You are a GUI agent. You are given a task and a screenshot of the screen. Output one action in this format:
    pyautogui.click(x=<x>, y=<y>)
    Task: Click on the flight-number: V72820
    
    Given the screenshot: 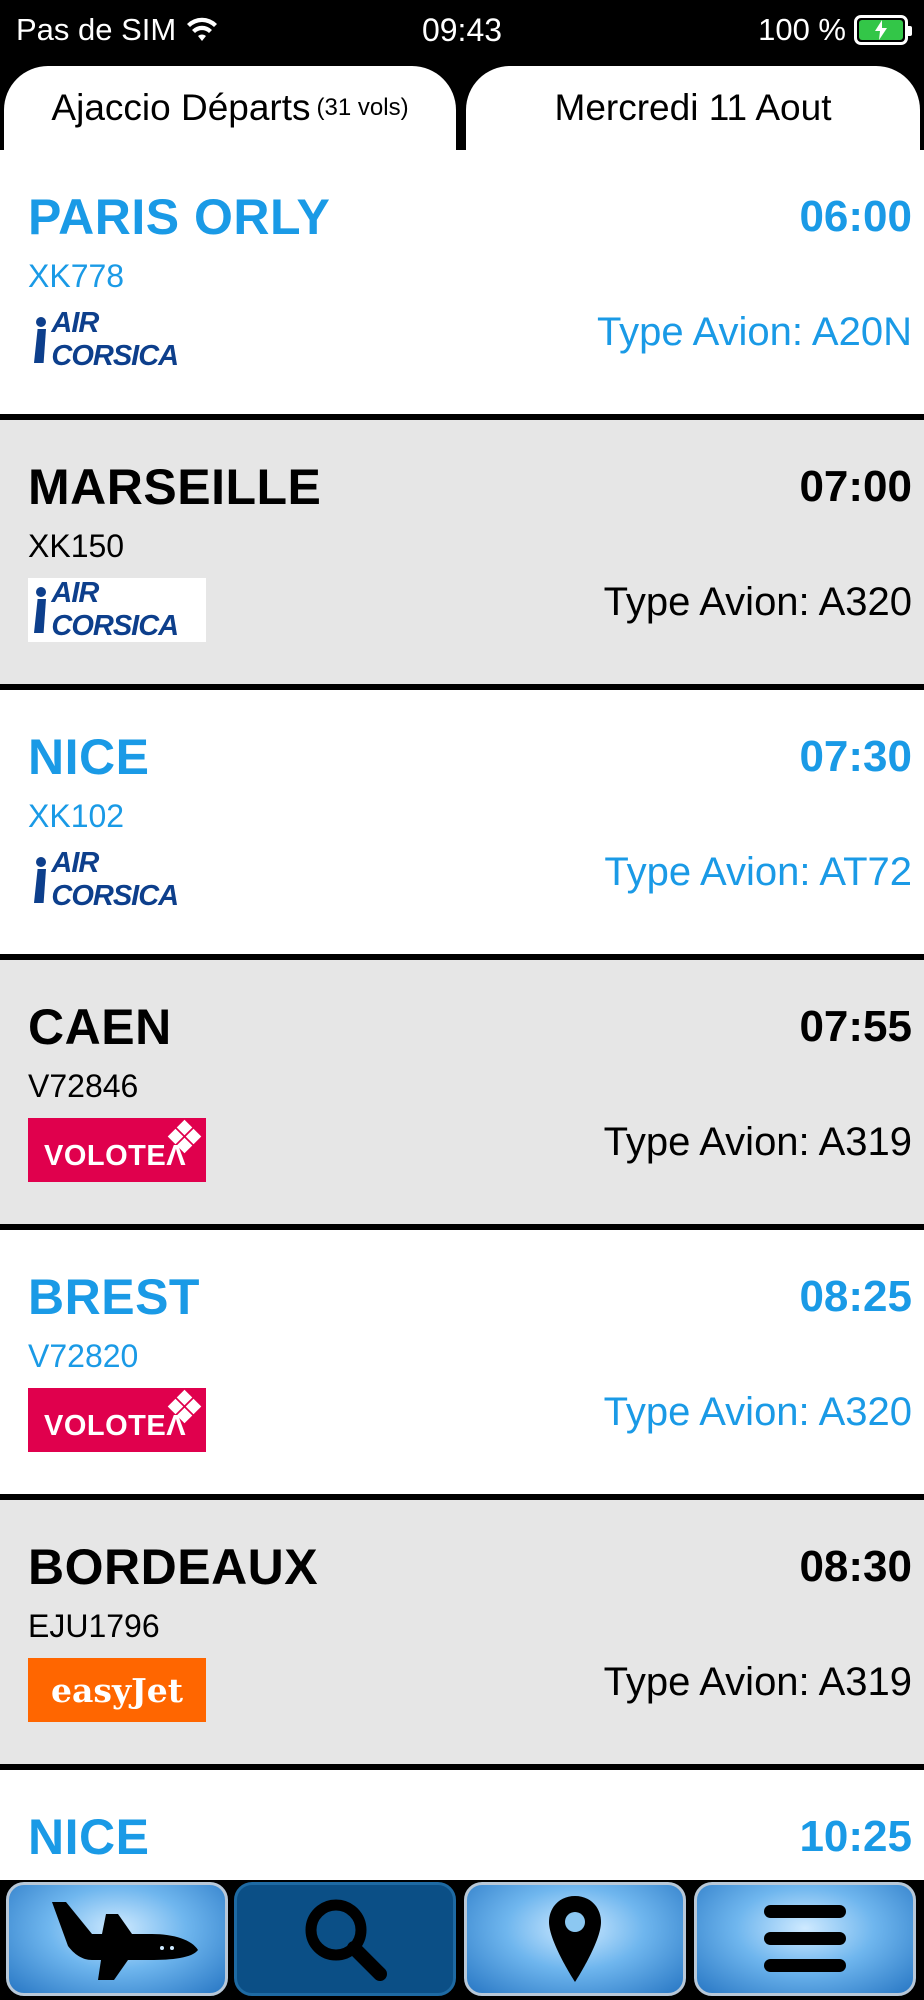 What is the action you would take?
    pyautogui.click(x=83, y=1356)
    